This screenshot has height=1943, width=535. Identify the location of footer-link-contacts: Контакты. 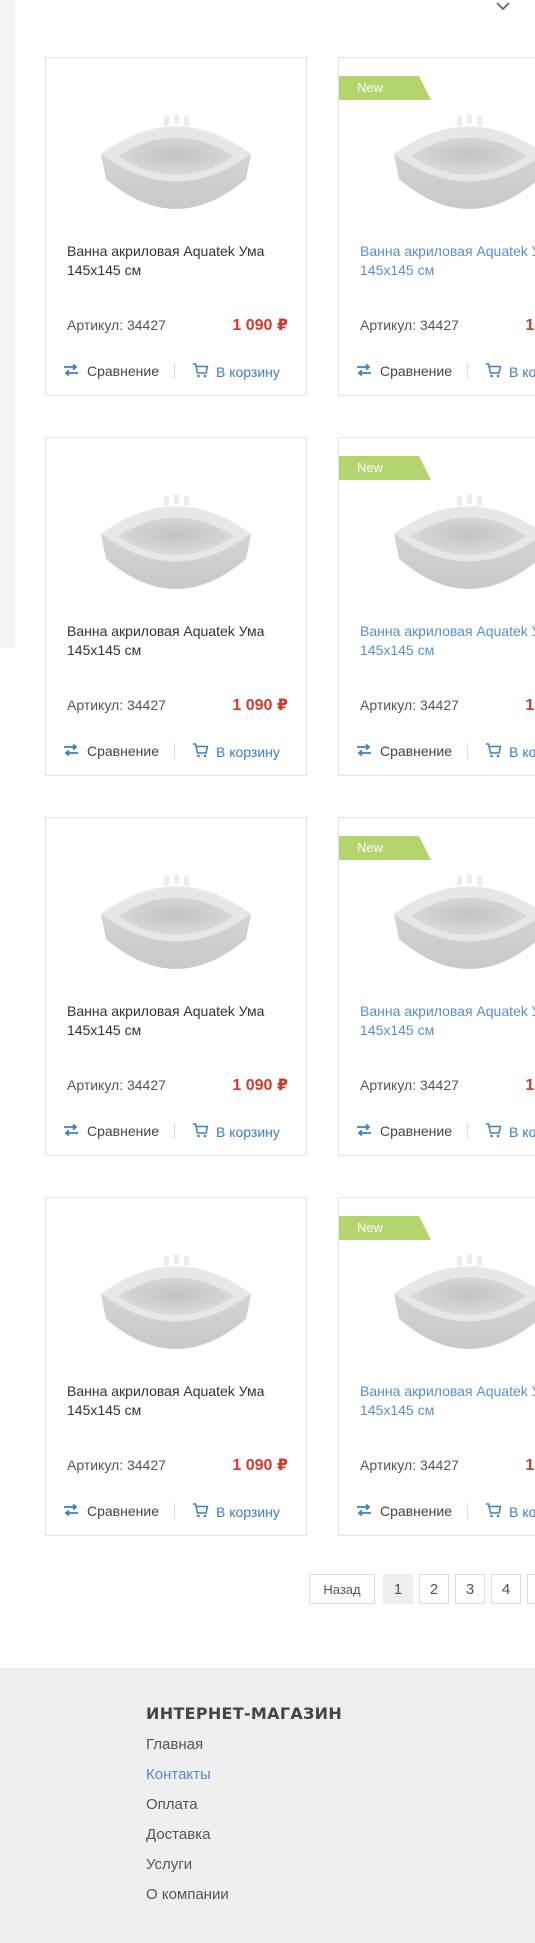
(187, 1780).